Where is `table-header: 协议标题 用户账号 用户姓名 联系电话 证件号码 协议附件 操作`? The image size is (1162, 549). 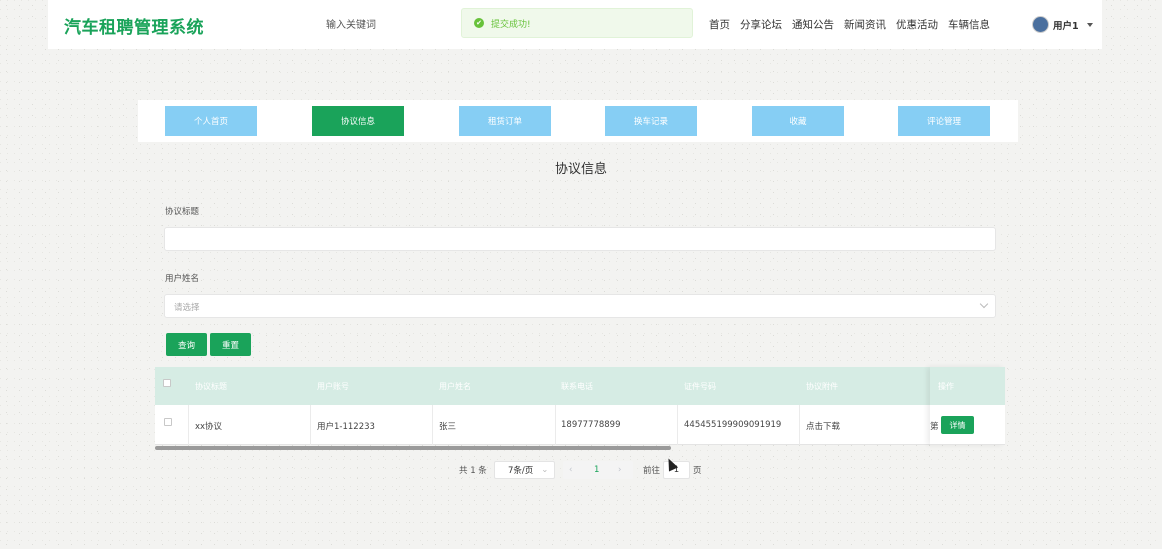
table-header: 协议标题 用户账号 用户姓名 联系电话 证件号码 协议附件 操作 is located at coordinates (580, 386).